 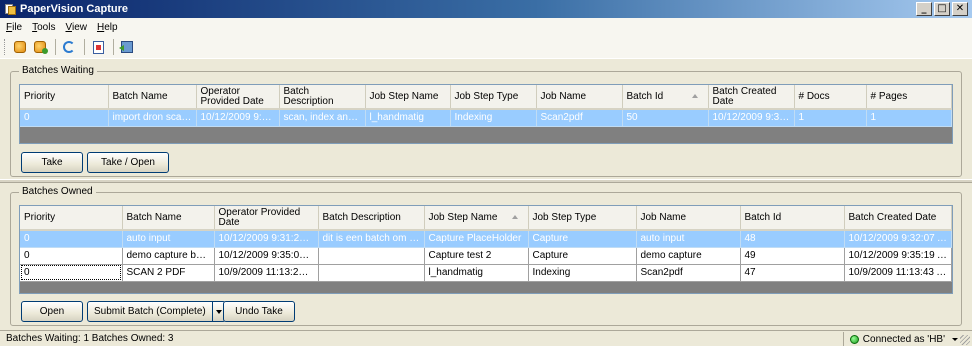 I want to click on take-button: Take, so click(x=52, y=162).